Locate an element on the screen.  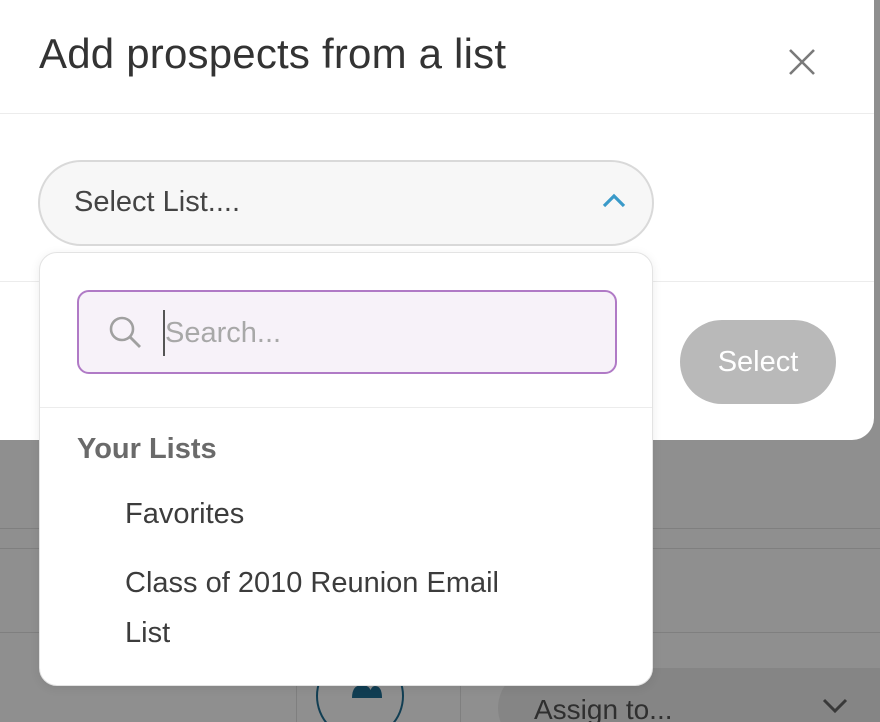
search-box is located at coordinates (347, 332).